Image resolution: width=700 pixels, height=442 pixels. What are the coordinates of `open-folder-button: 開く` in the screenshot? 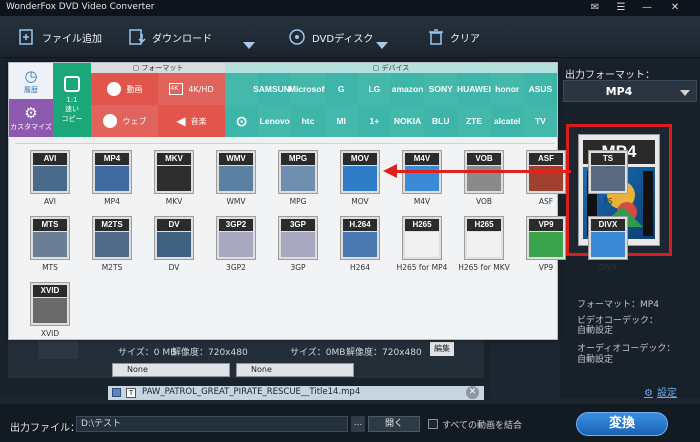 It's located at (394, 424).